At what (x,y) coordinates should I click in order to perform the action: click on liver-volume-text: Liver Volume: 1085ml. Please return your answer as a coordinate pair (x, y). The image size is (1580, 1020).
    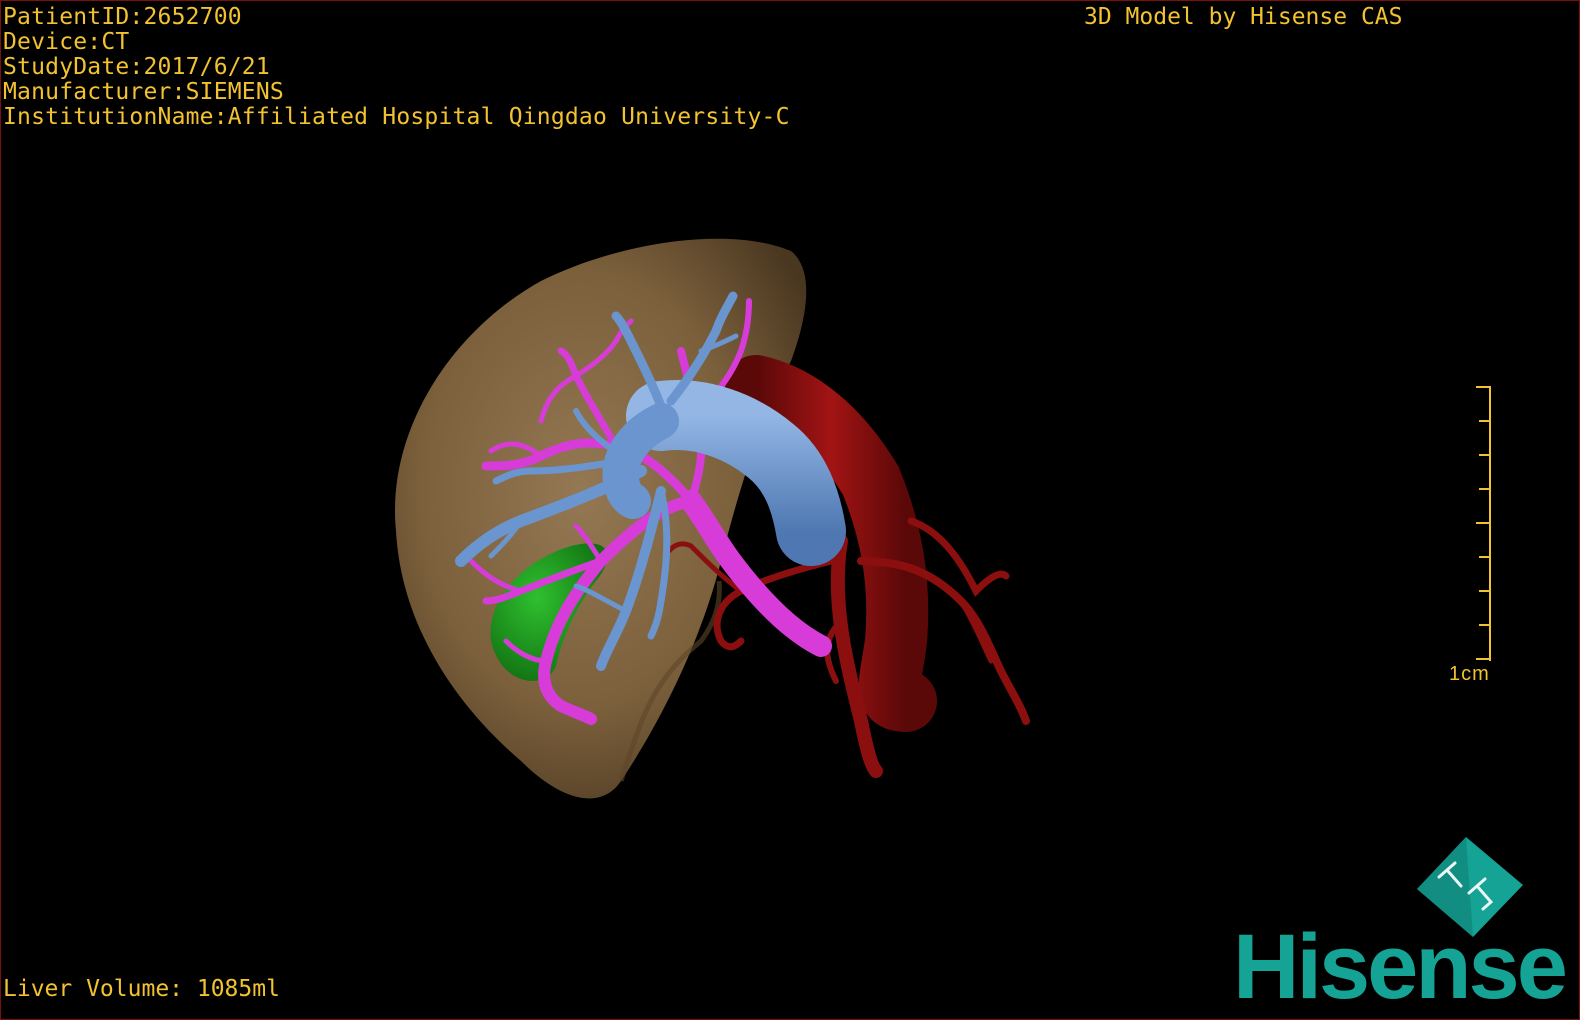
    Looking at the image, I should click on (141, 989).